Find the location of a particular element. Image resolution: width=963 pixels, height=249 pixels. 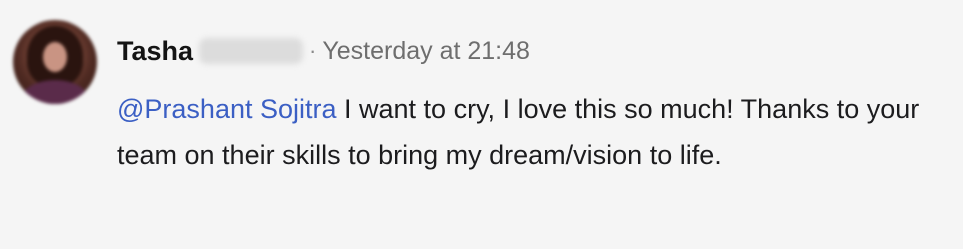

author-avatar is located at coordinates (55, 62).